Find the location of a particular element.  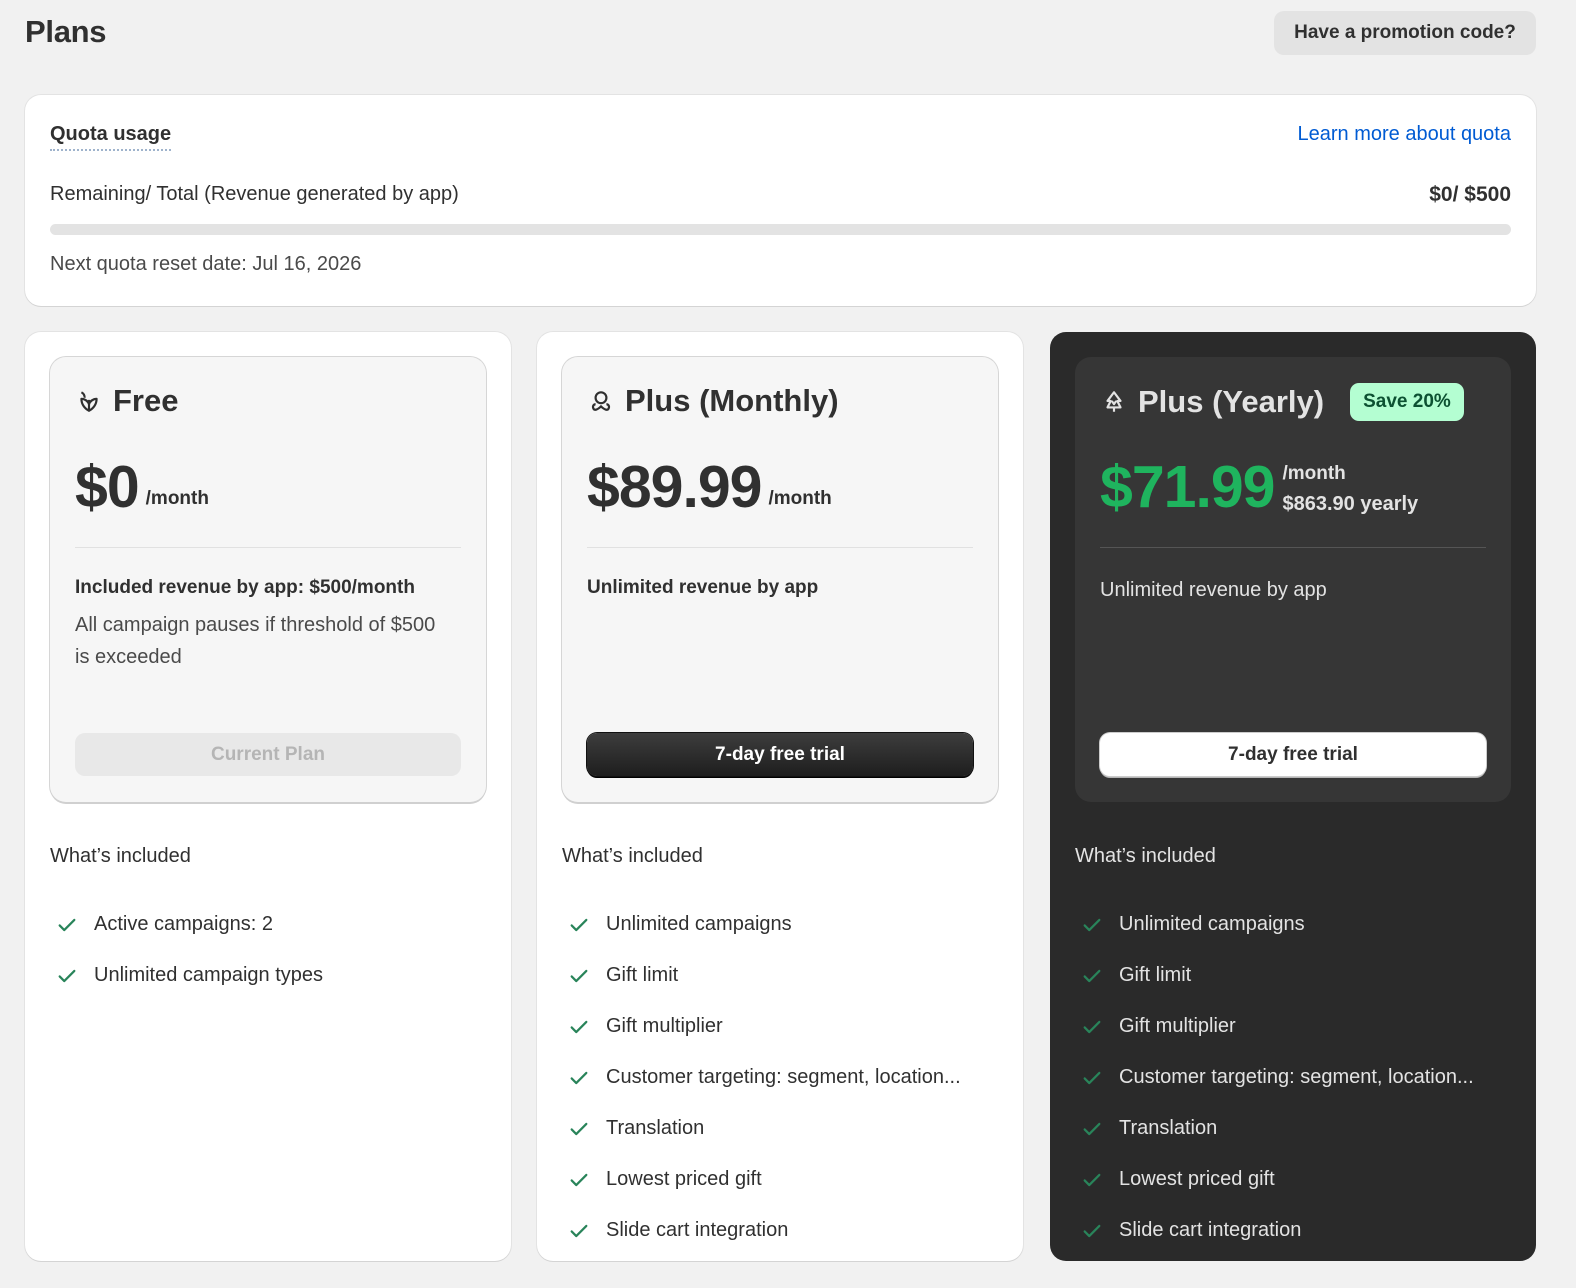

current-plan-button: Current Plan is located at coordinates (268, 754).